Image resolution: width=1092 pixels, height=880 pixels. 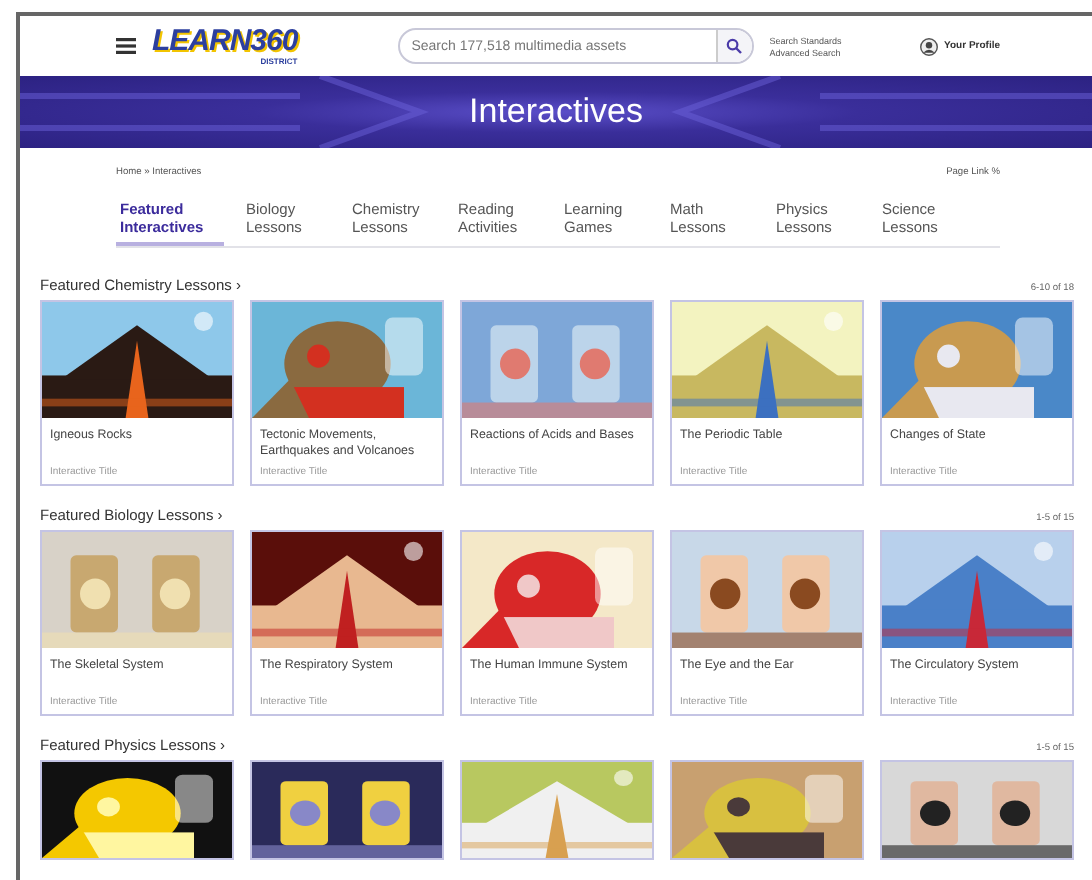 What do you see at coordinates (225, 41) in the screenshot?
I see `logo: LEARN360` at bounding box center [225, 41].